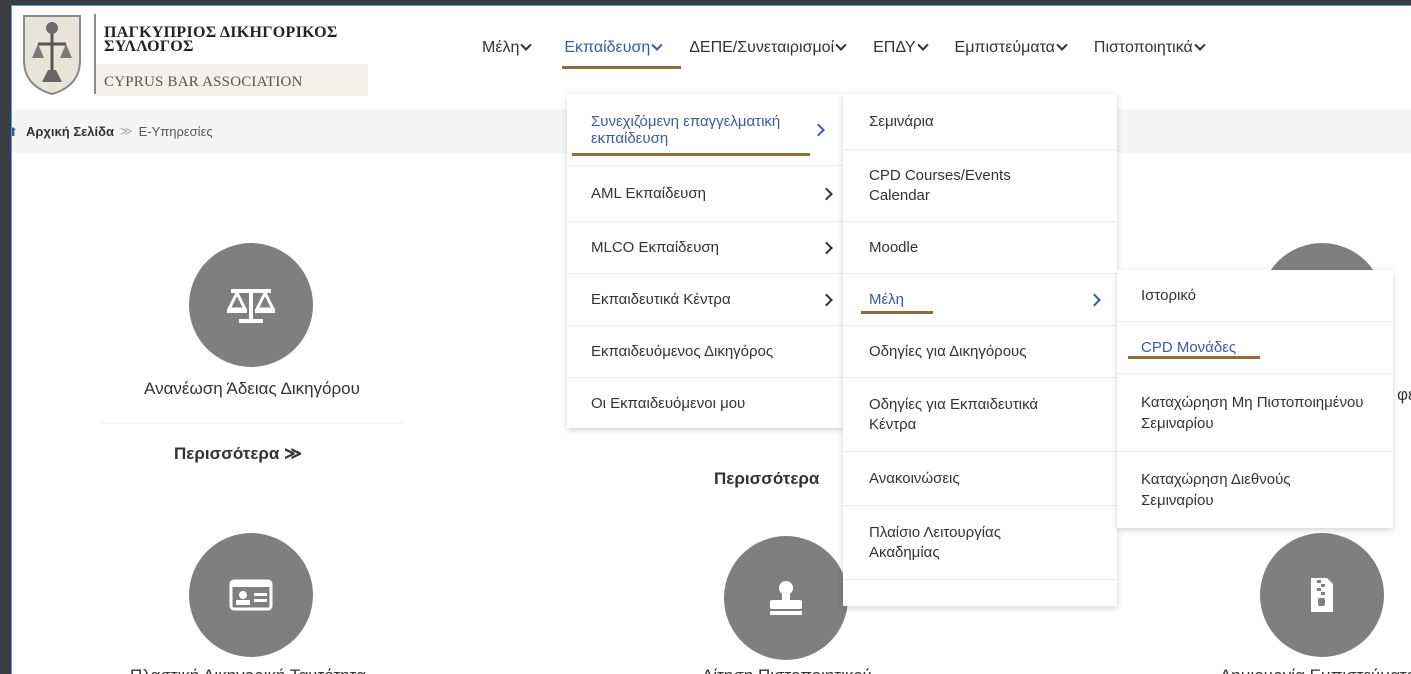 The height and width of the screenshot is (674, 1411). I want to click on nav-item-depe: ΔΕΠΕ/Συνεταιρισμοί, so click(767, 48).